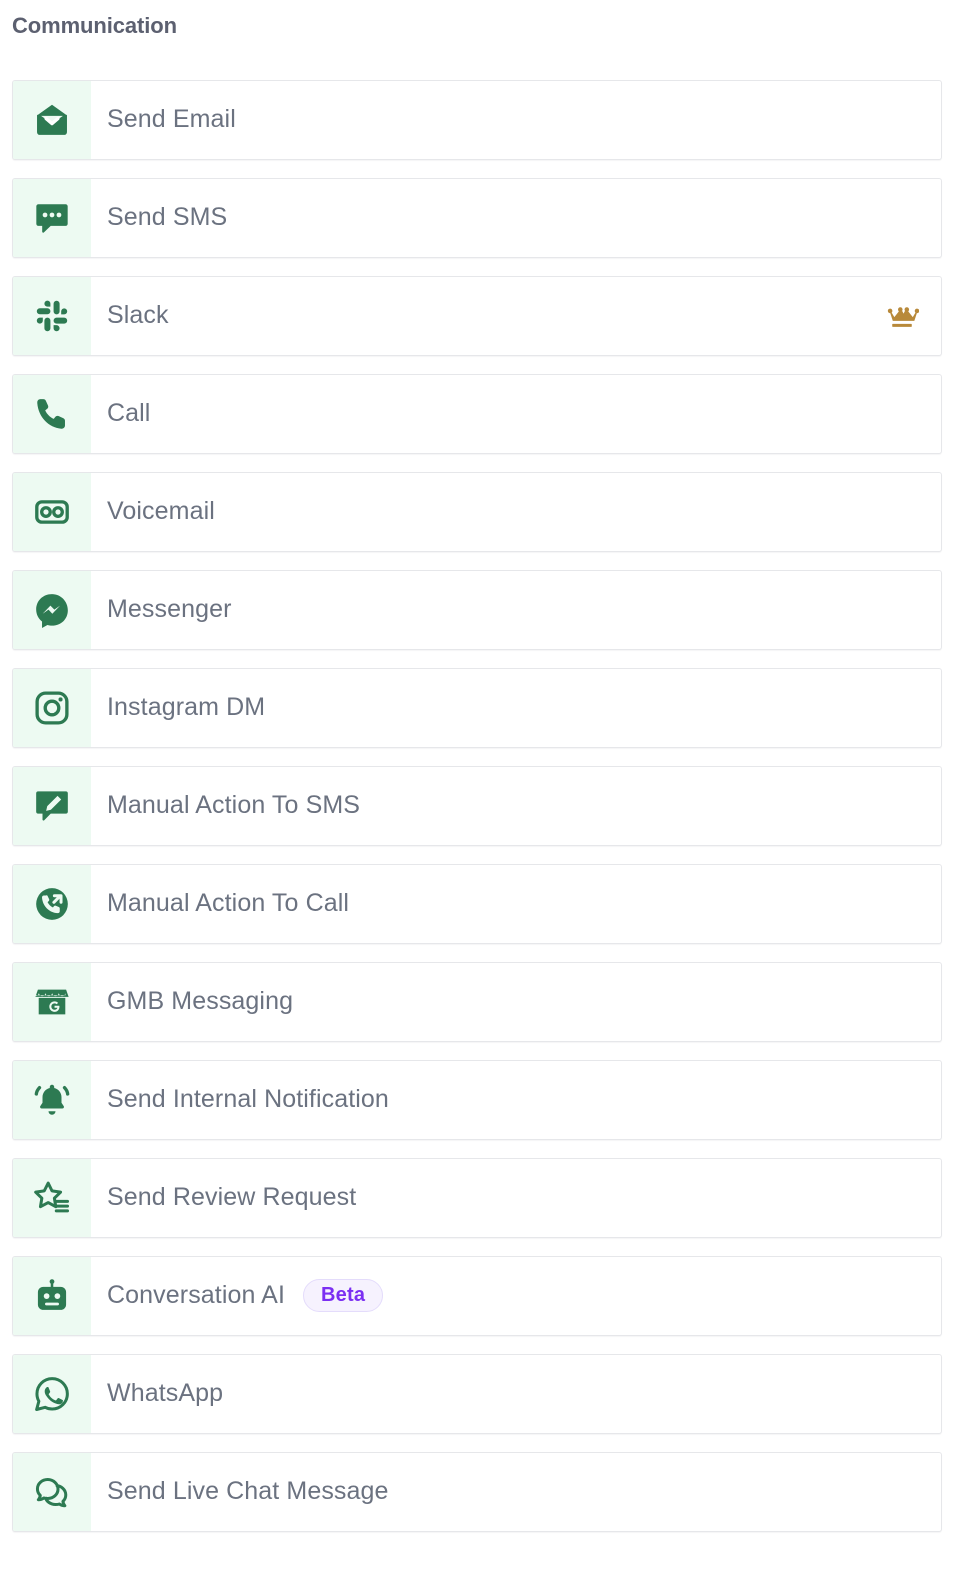  What do you see at coordinates (516, 218) in the screenshot?
I see `action-card-body: Send SMS` at bounding box center [516, 218].